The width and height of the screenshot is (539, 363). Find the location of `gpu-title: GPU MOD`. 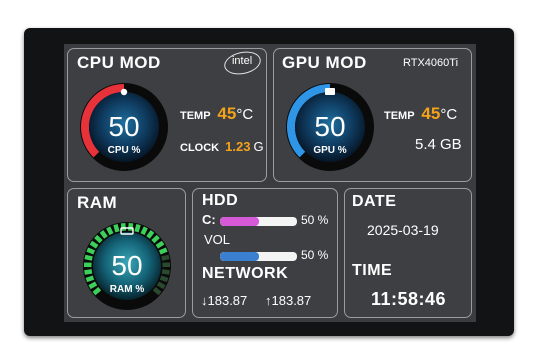

gpu-title: GPU MOD is located at coordinates (324, 62).